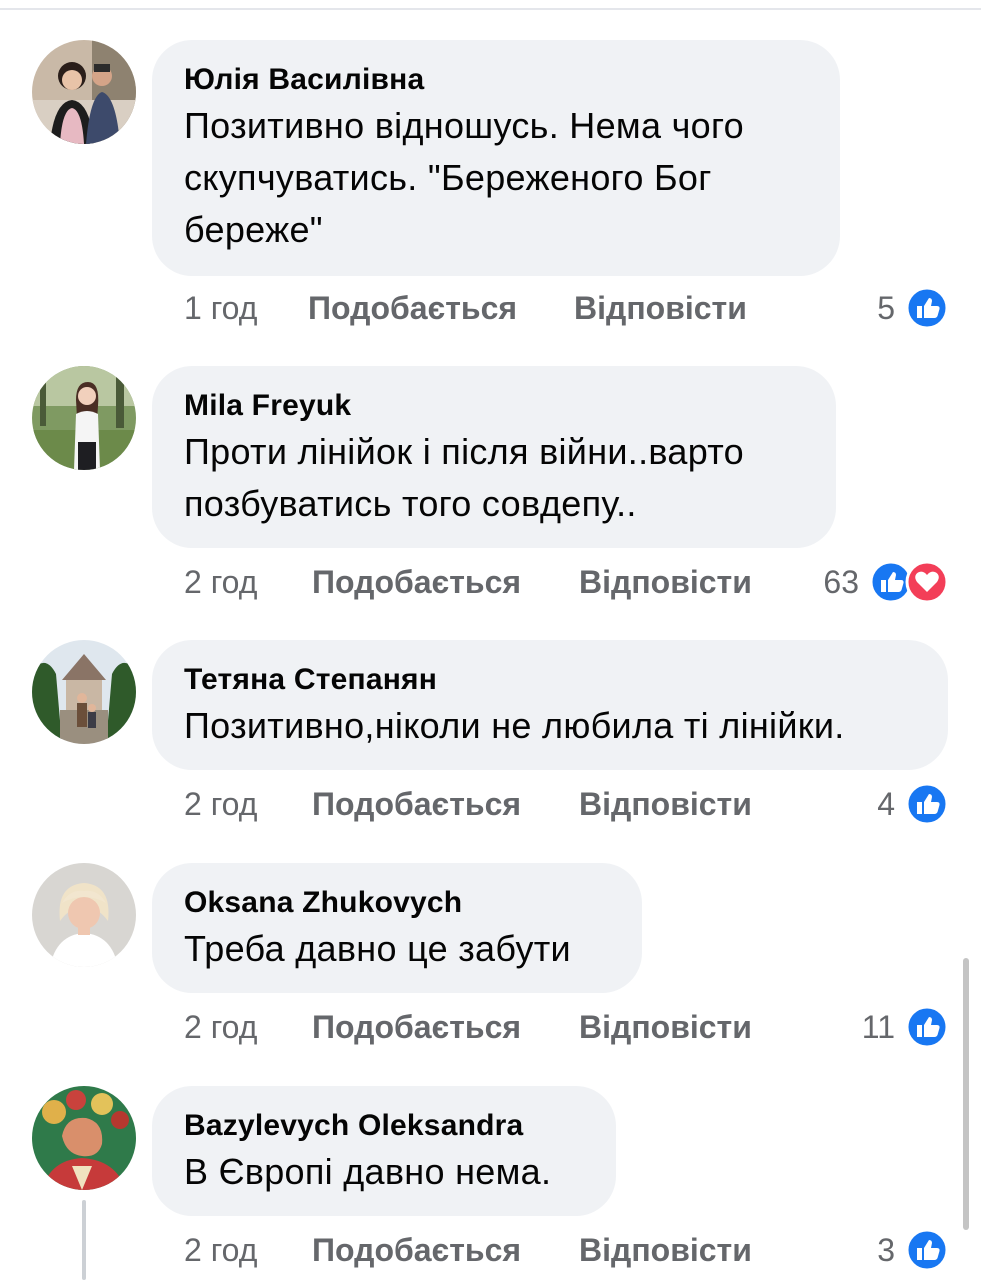 This screenshot has width=981, height=1280. I want to click on comment-author: Mila Freyuk, so click(494, 406).